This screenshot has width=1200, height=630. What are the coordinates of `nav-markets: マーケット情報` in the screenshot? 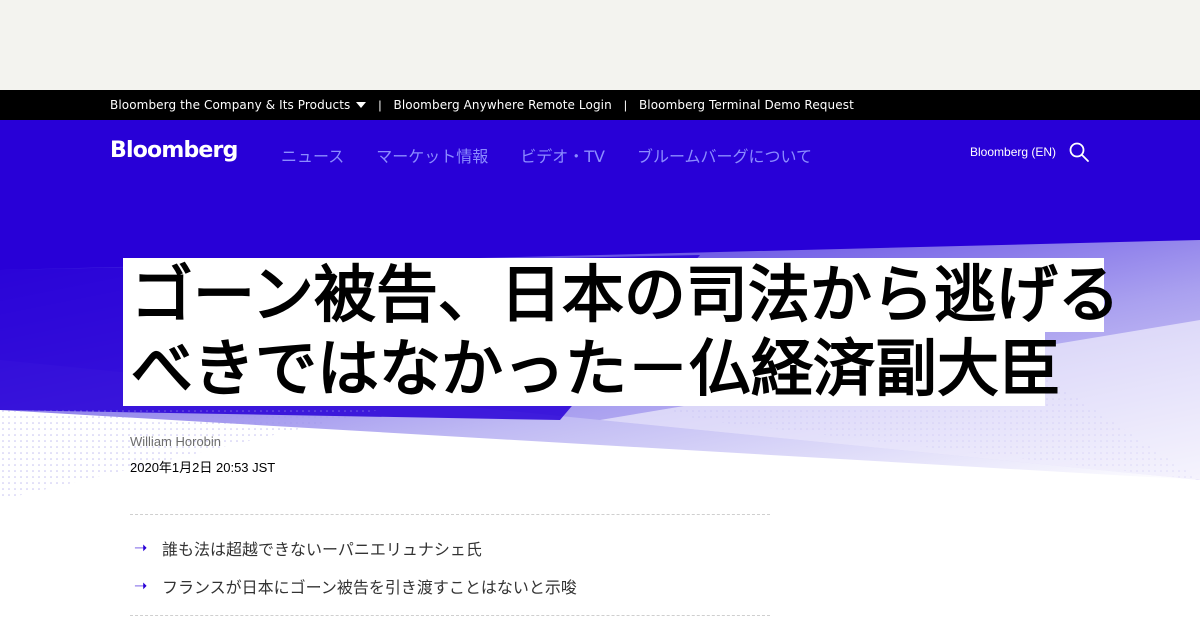 It's located at (432, 155).